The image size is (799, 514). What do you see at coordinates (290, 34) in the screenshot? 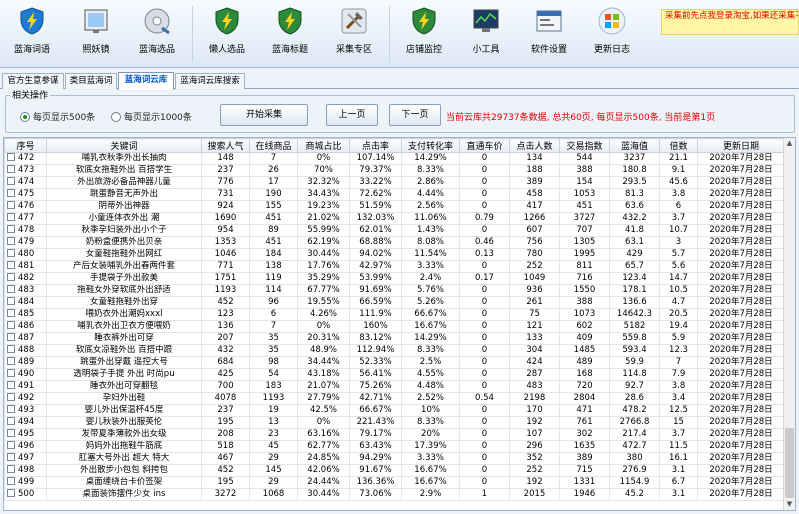
I see `toolbar-button-title: 蓝海标题` at bounding box center [290, 34].